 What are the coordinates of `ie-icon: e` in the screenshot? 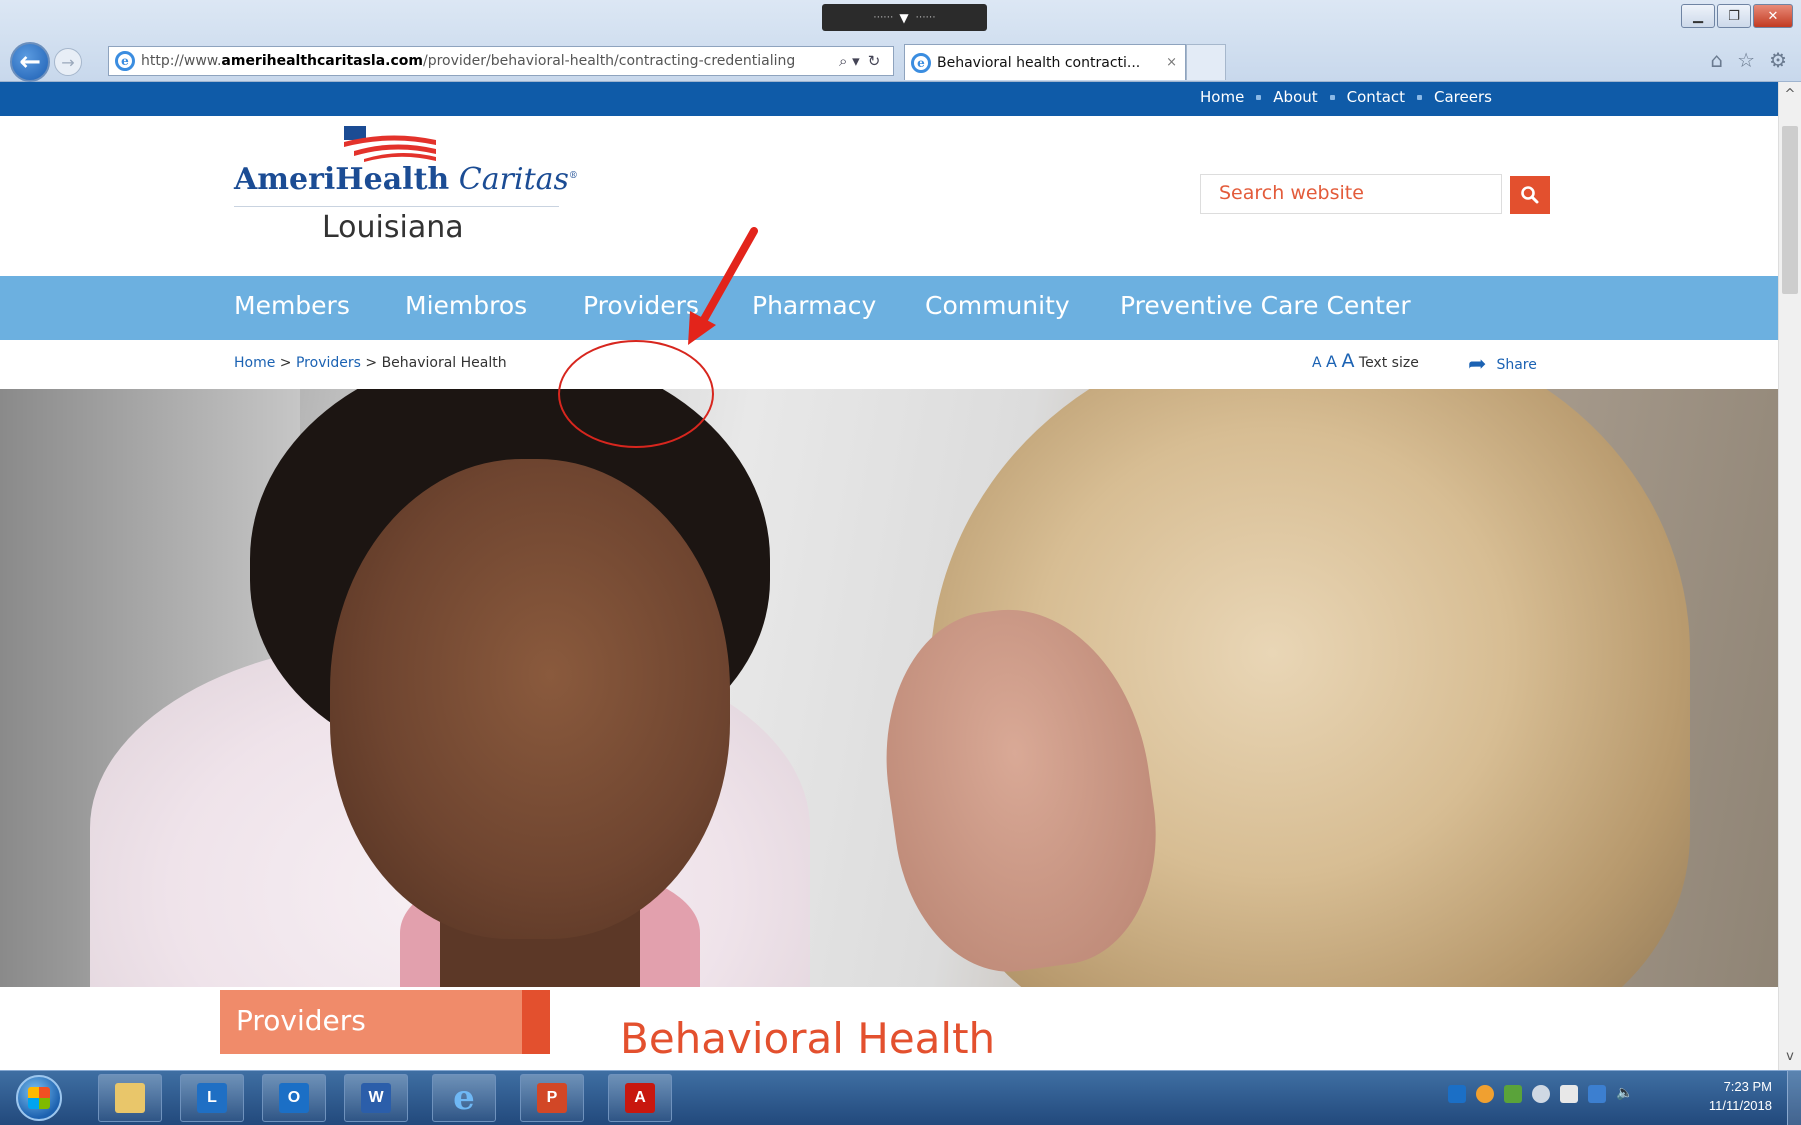 It's located at (464, 1098).